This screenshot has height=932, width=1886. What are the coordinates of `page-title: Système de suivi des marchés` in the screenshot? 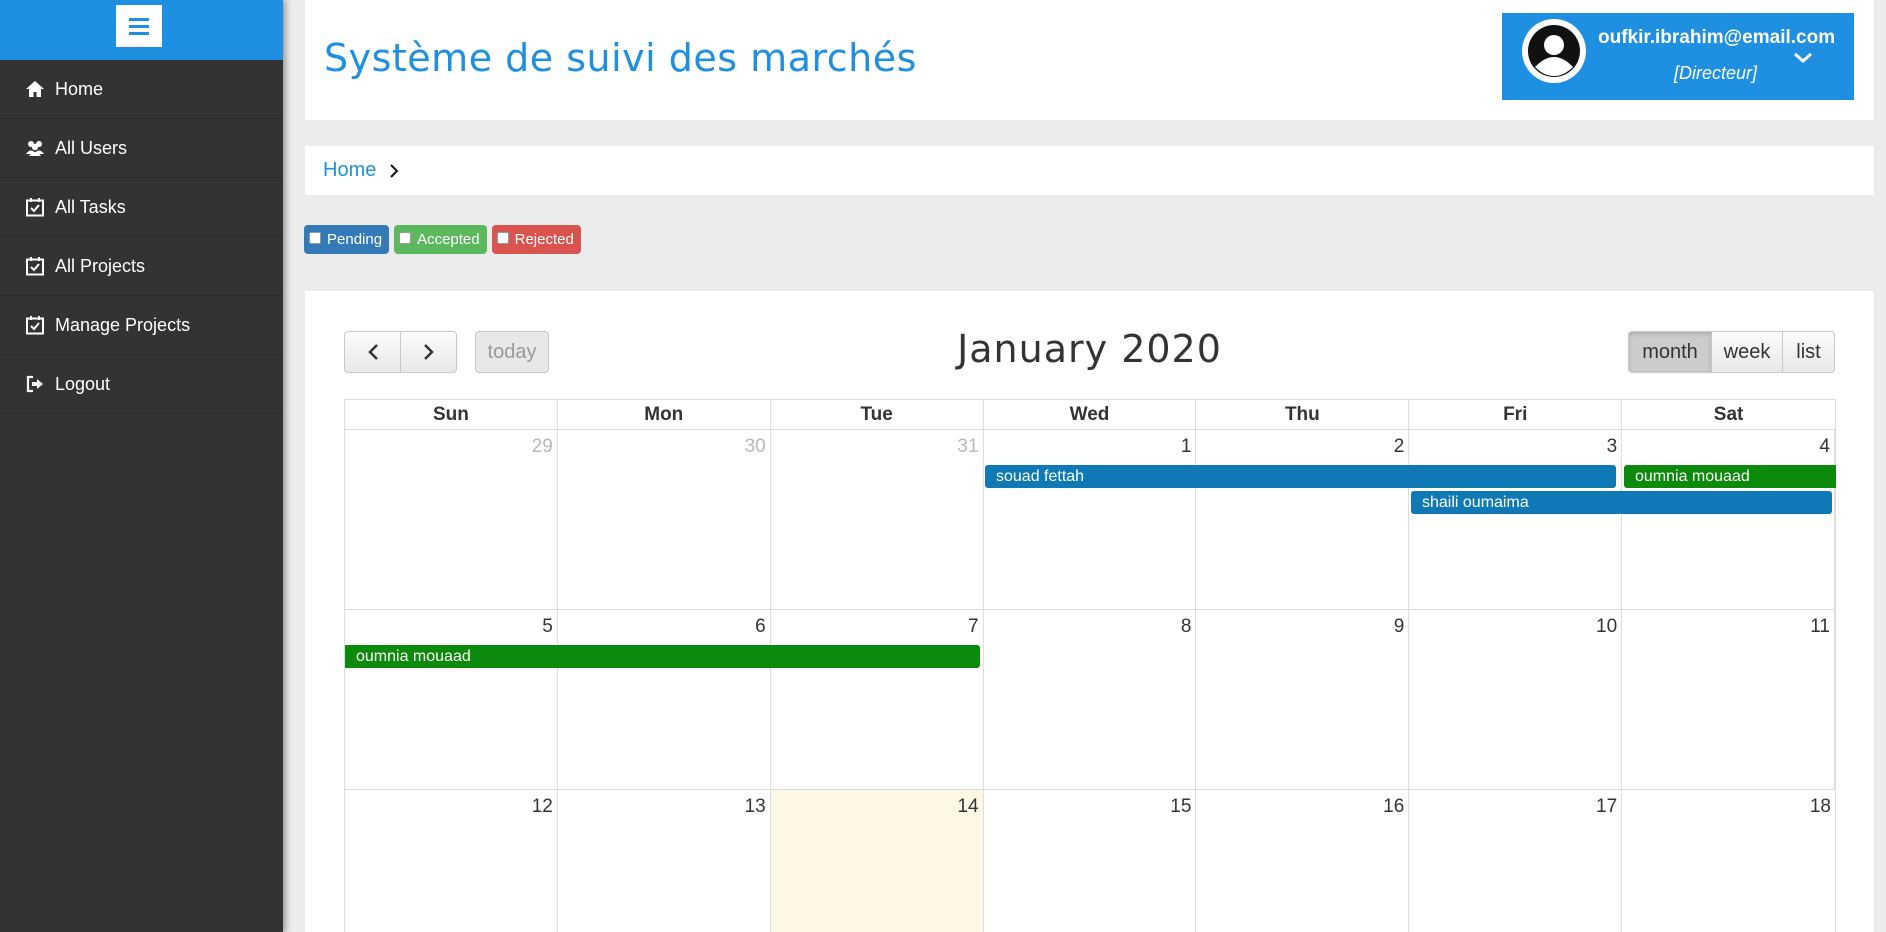 It's located at (620, 58).